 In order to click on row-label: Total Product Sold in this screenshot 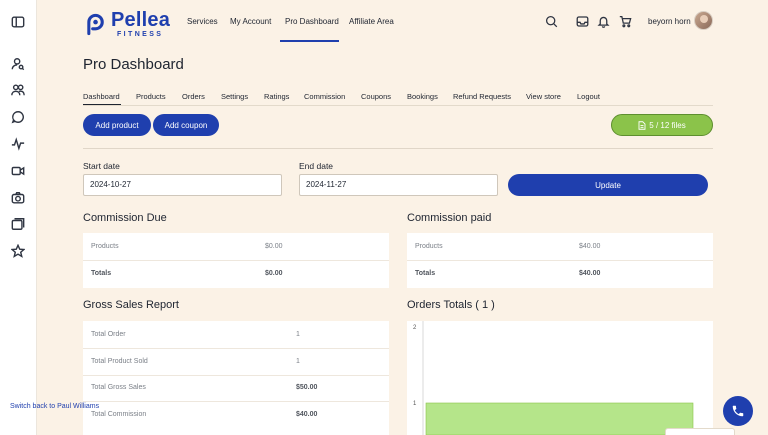, I will do `click(119, 361)`.